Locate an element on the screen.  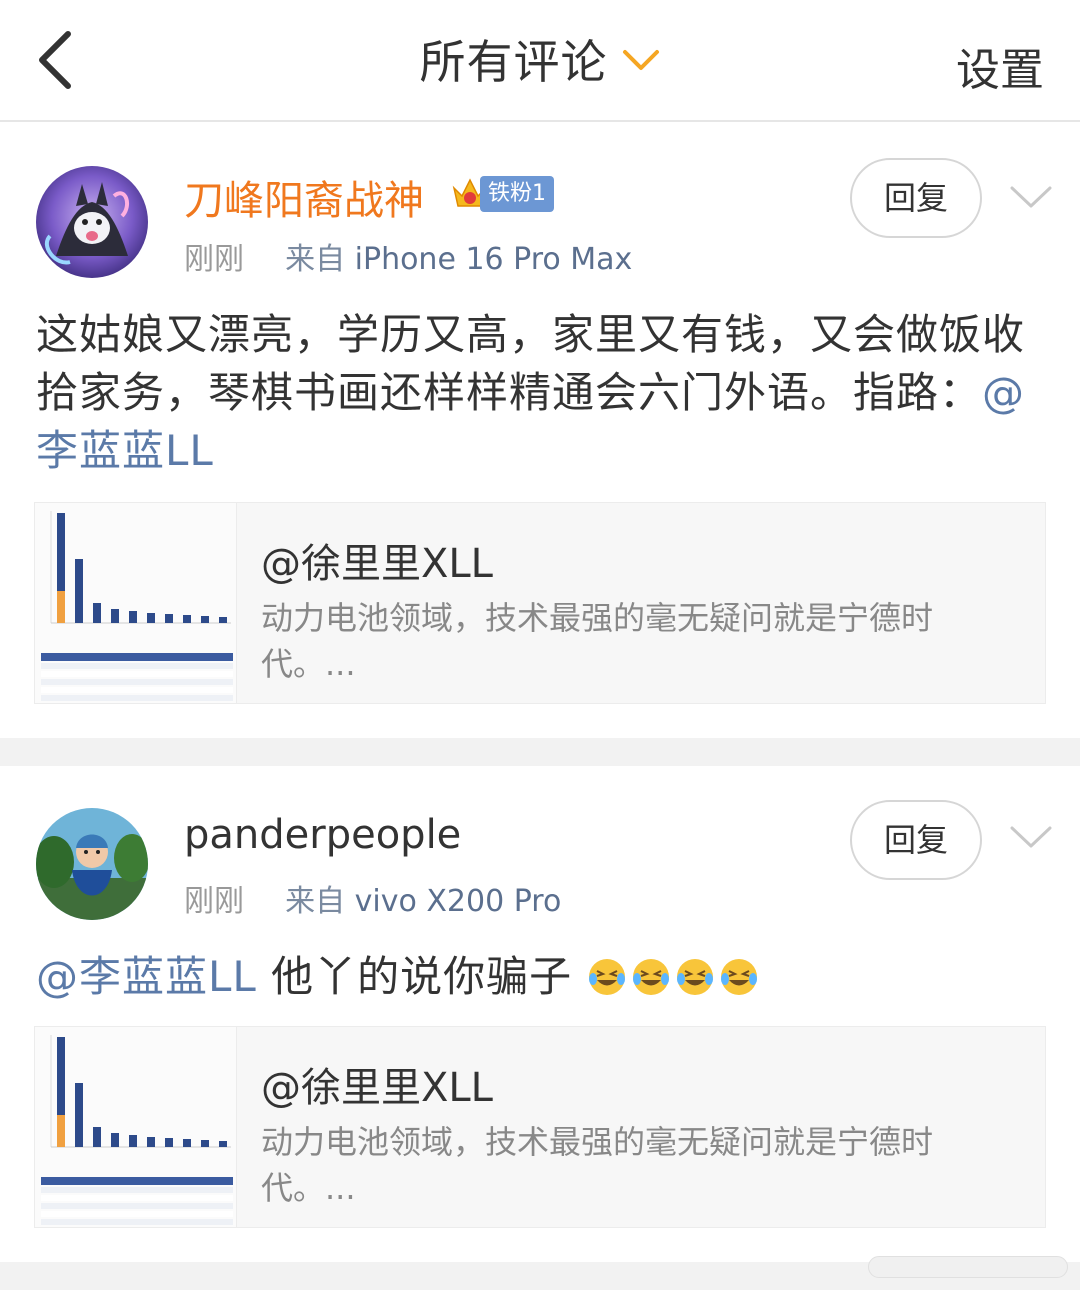
comment-meta: 刚刚 来自 vivo X200 Pro is located at coordinates (372, 898).